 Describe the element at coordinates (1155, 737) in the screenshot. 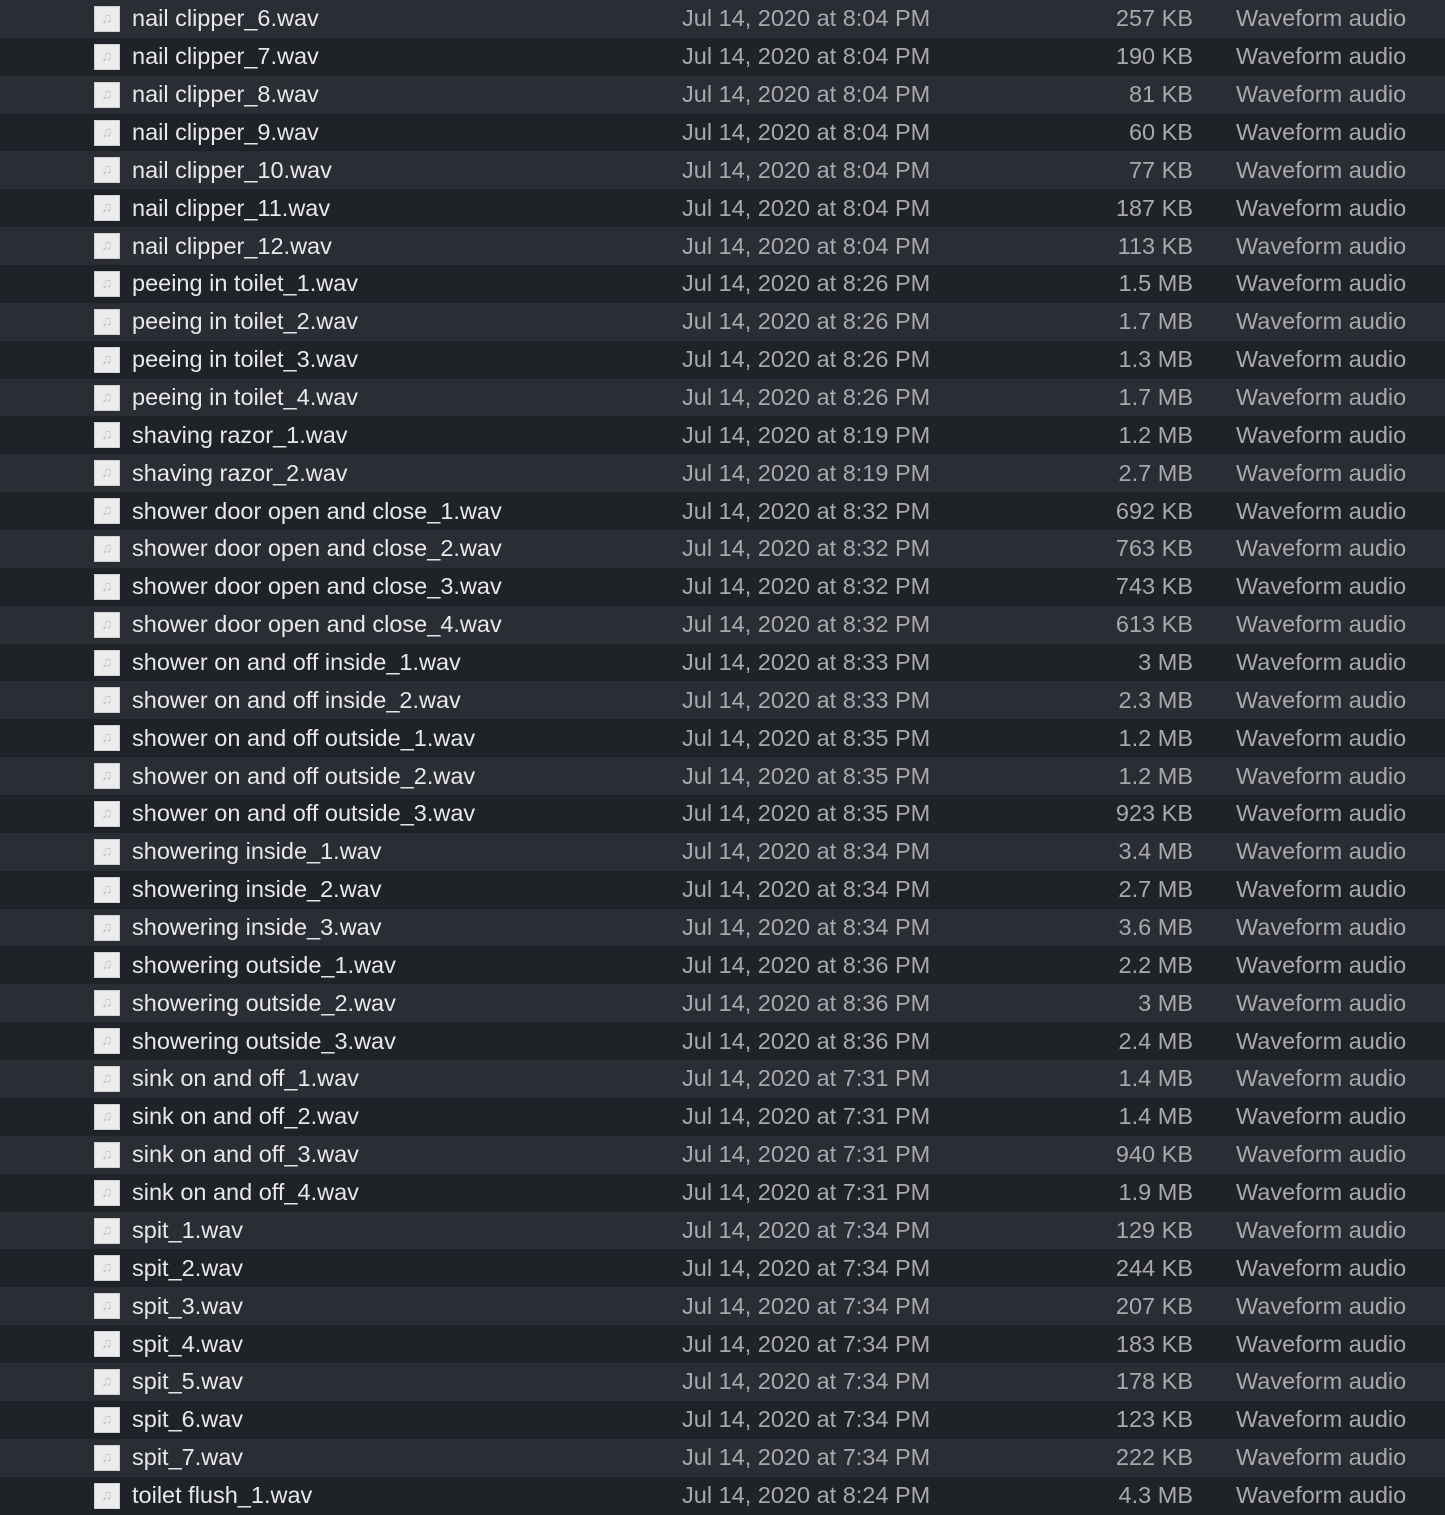

I see `file-size: 1.2 MB` at that location.